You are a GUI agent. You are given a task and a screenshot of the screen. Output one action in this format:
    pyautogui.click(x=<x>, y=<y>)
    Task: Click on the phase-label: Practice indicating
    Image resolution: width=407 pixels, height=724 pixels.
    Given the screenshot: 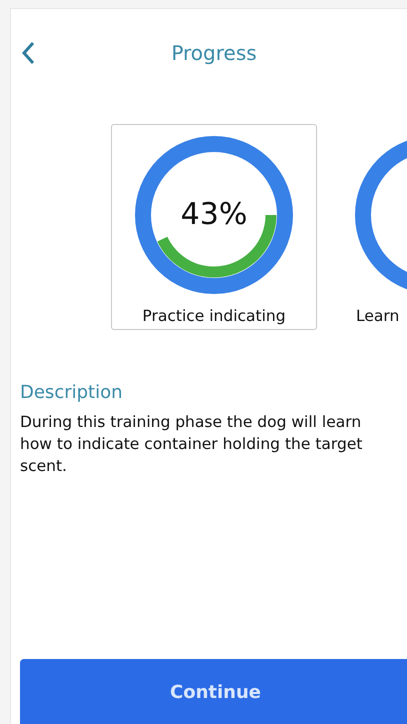 What is the action you would take?
    pyautogui.click(x=214, y=316)
    